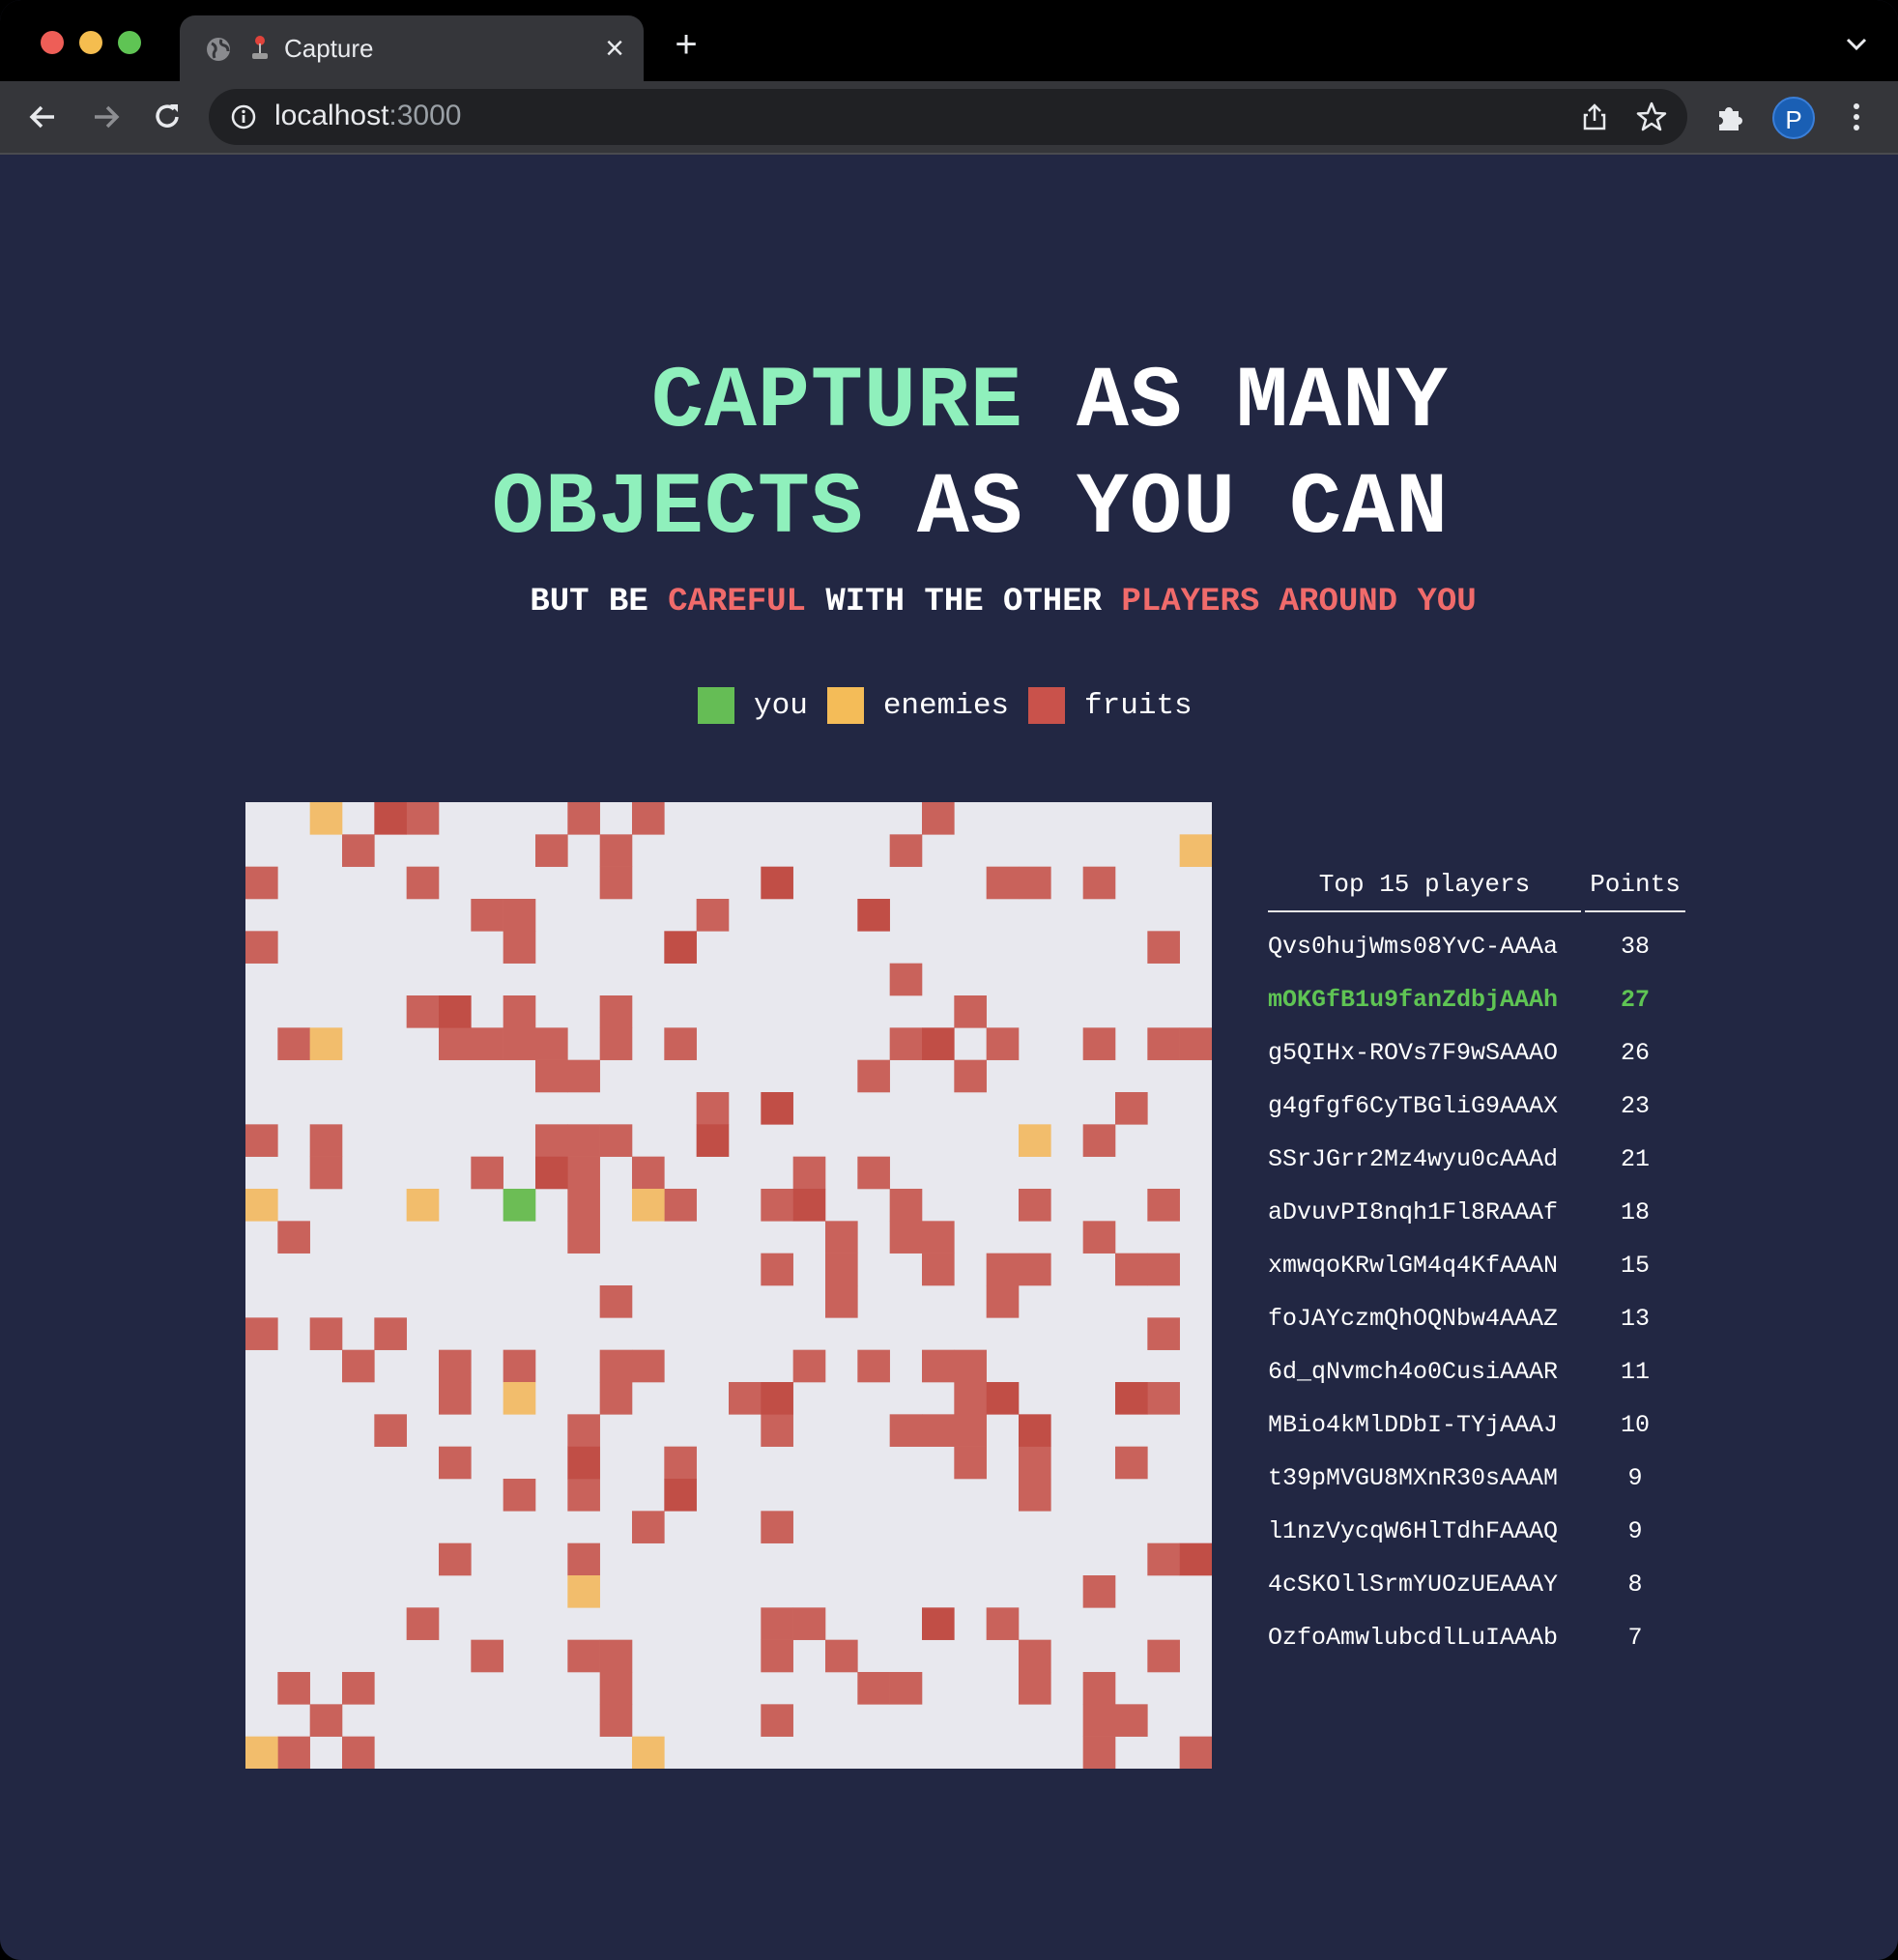 The width and height of the screenshot is (1898, 1960). I want to click on player-cell, so click(519, 1205).